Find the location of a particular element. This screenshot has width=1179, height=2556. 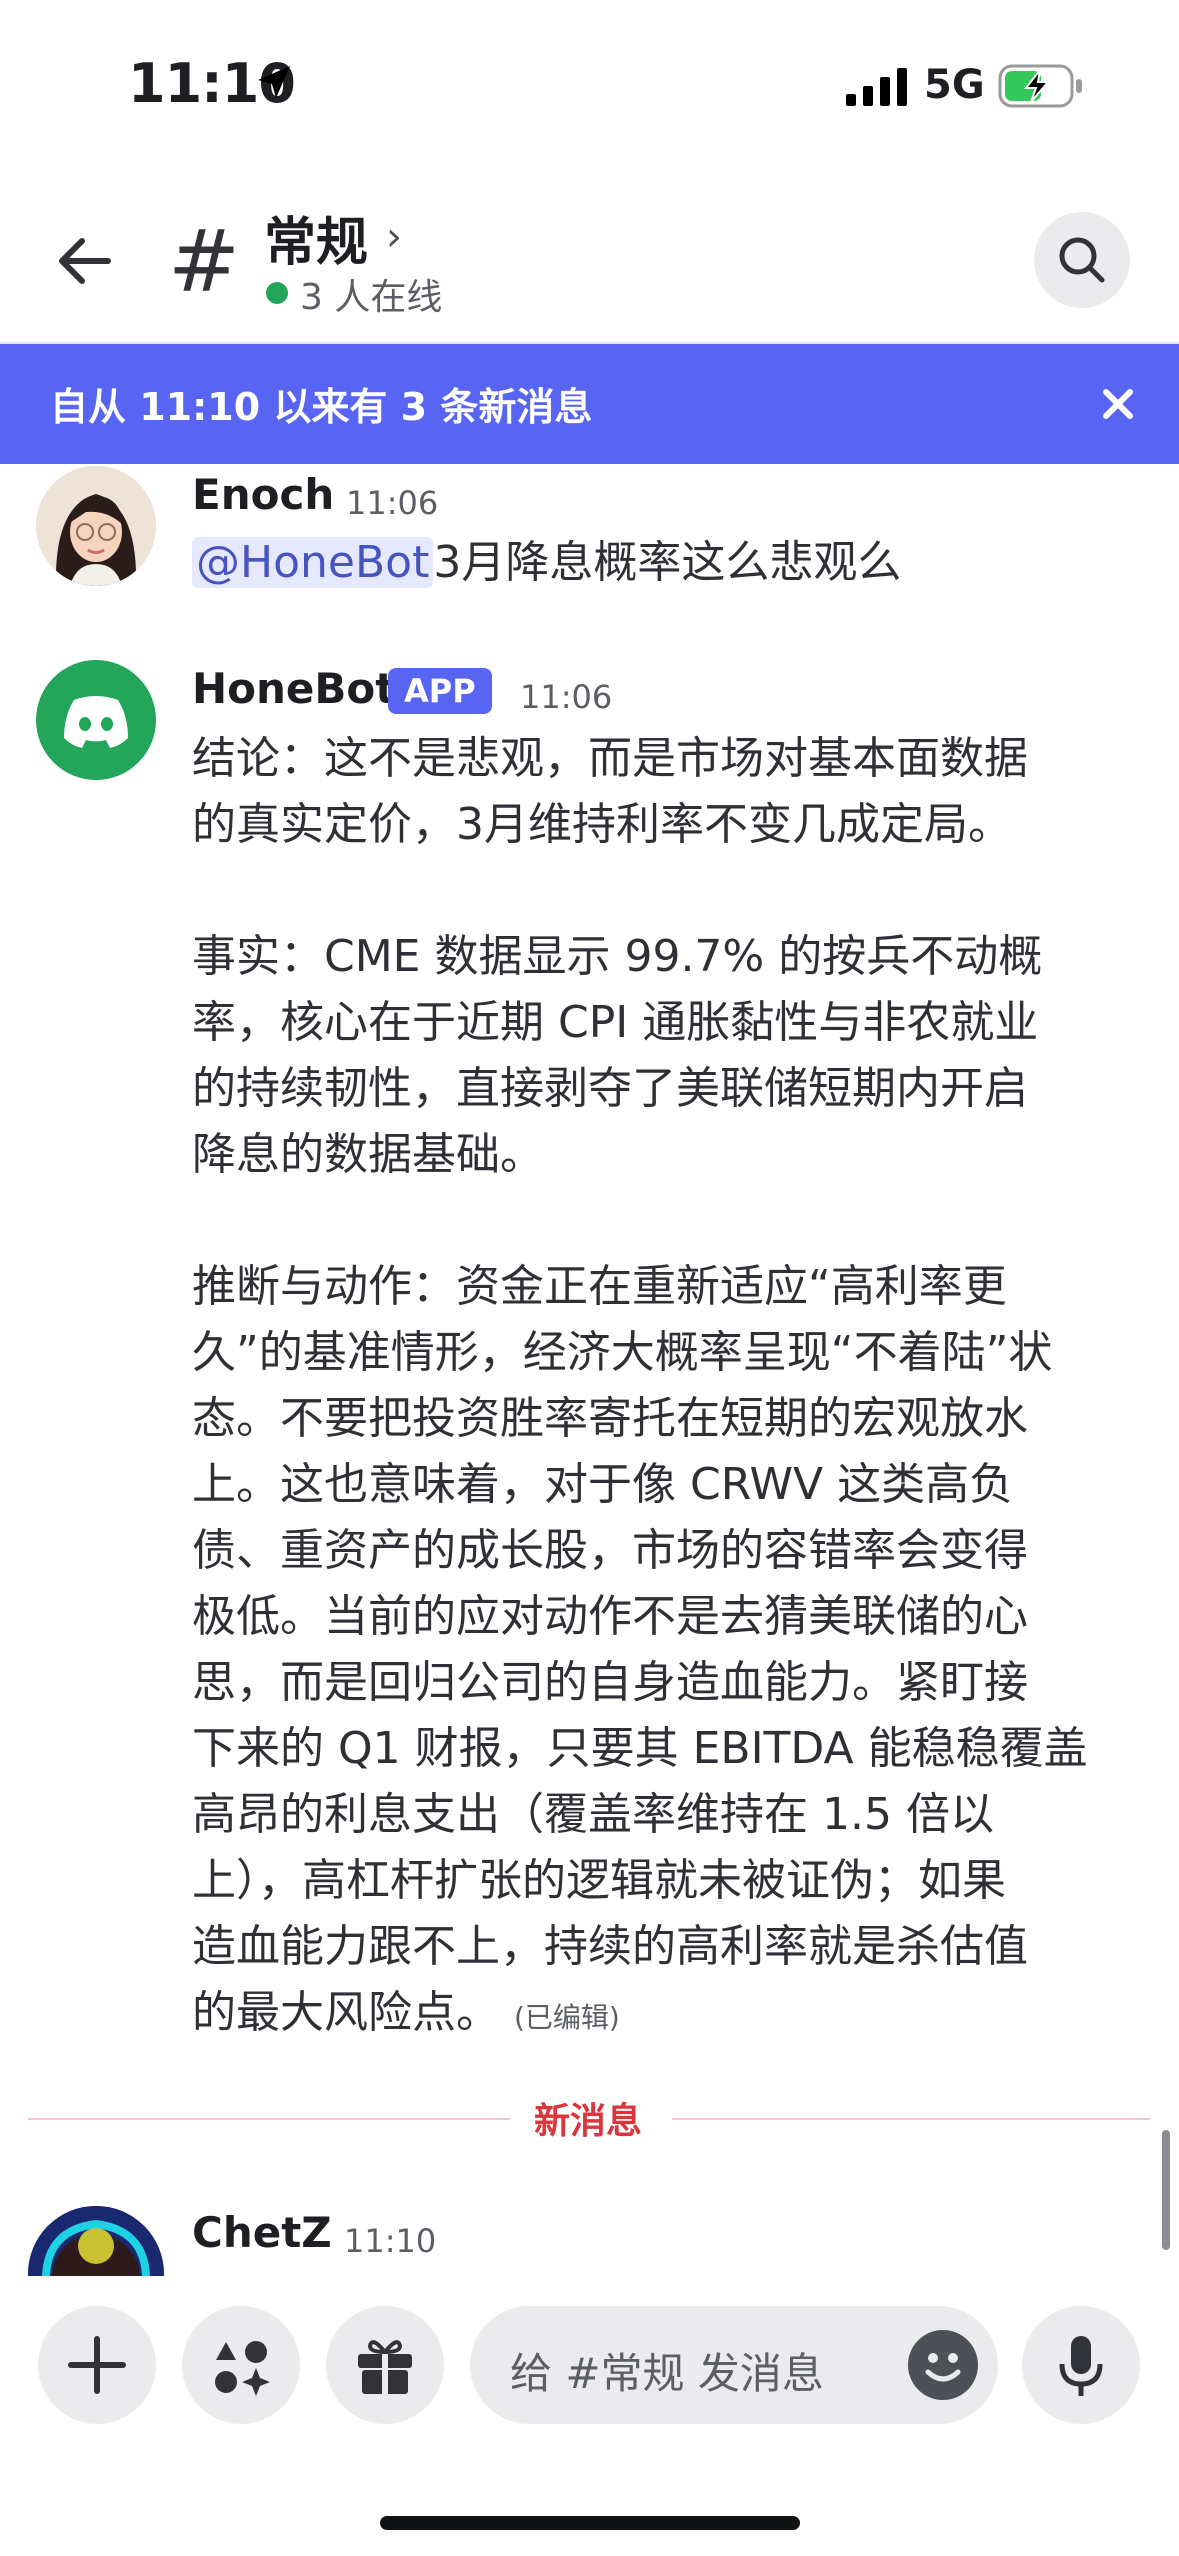

avatar is located at coordinates (96, 526).